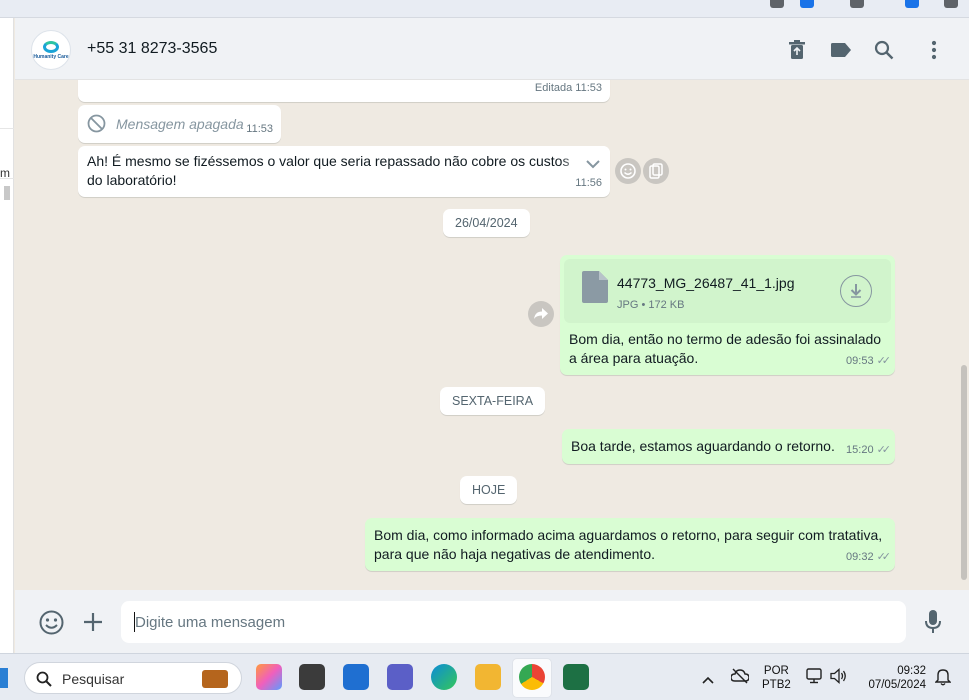  I want to click on teams-icon, so click(400, 677).